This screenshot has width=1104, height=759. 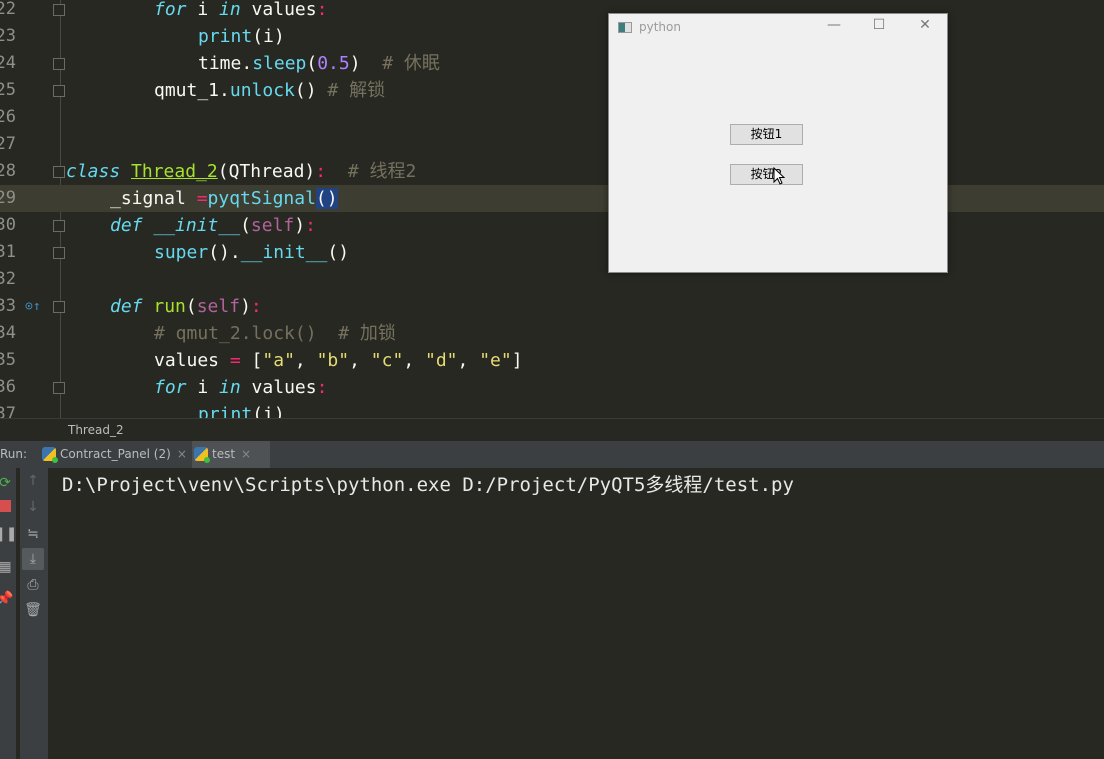 What do you see at coordinates (8, 225) in the screenshot?
I see `line-number: 30` at bounding box center [8, 225].